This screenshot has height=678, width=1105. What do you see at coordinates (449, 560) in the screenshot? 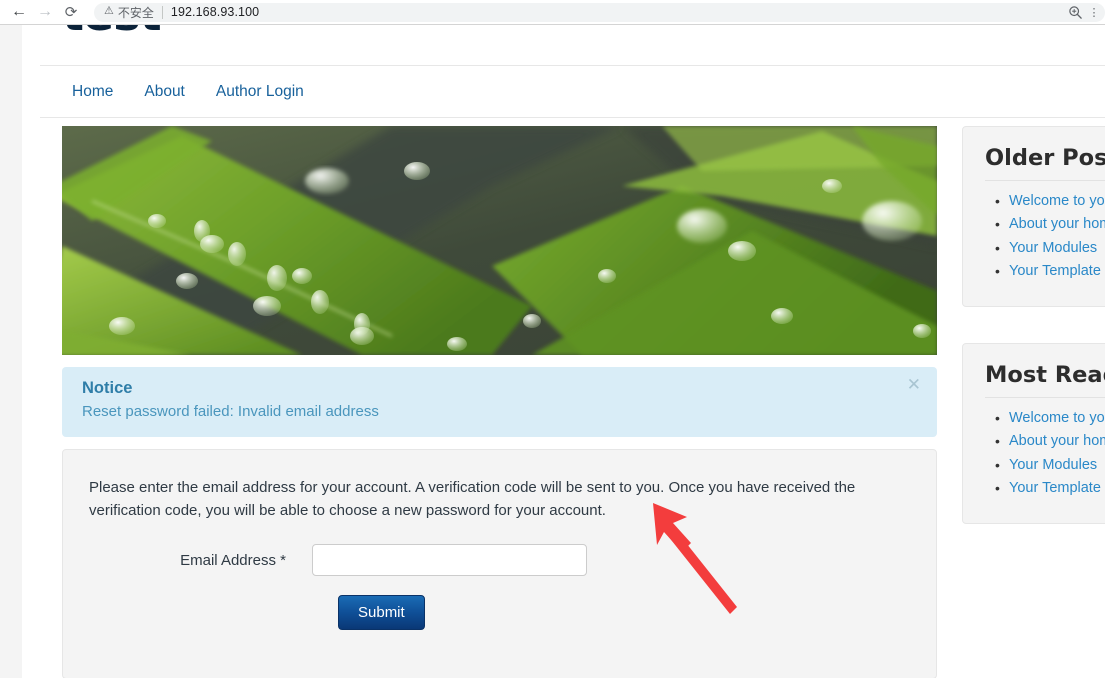
I see `email-input` at bounding box center [449, 560].